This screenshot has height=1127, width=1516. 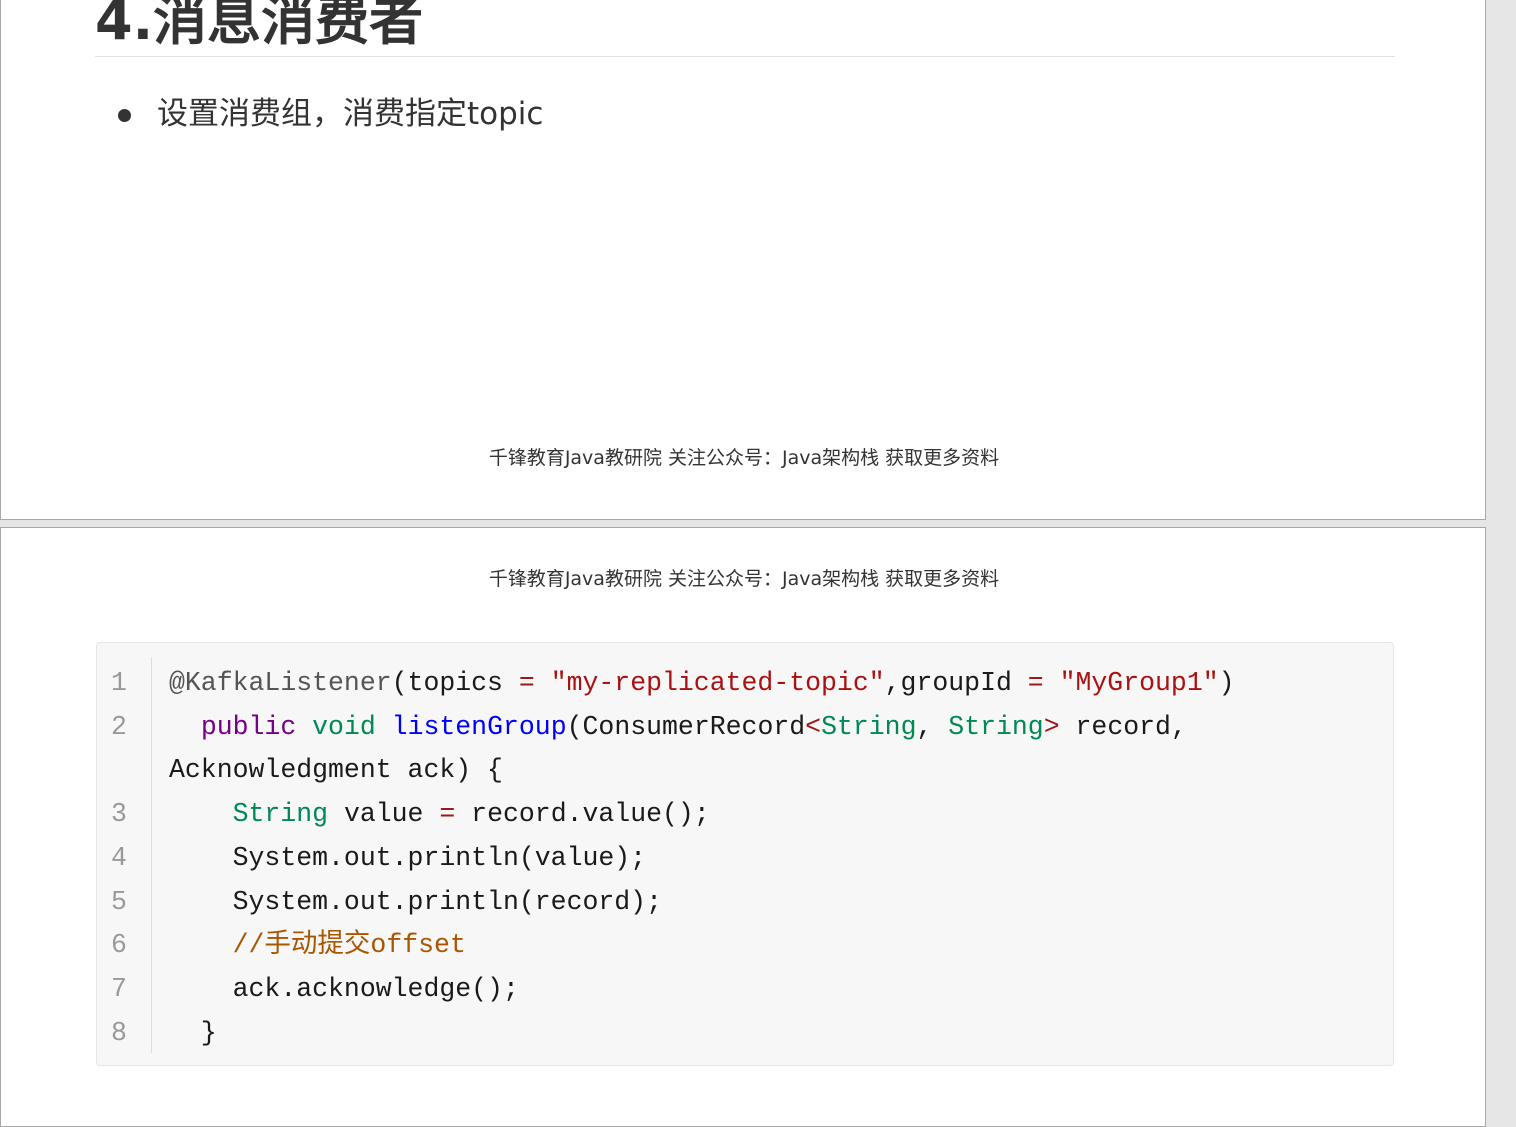 What do you see at coordinates (124, 115) in the screenshot?
I see `bullet-dot-icon` at bounding box center [124, 115].